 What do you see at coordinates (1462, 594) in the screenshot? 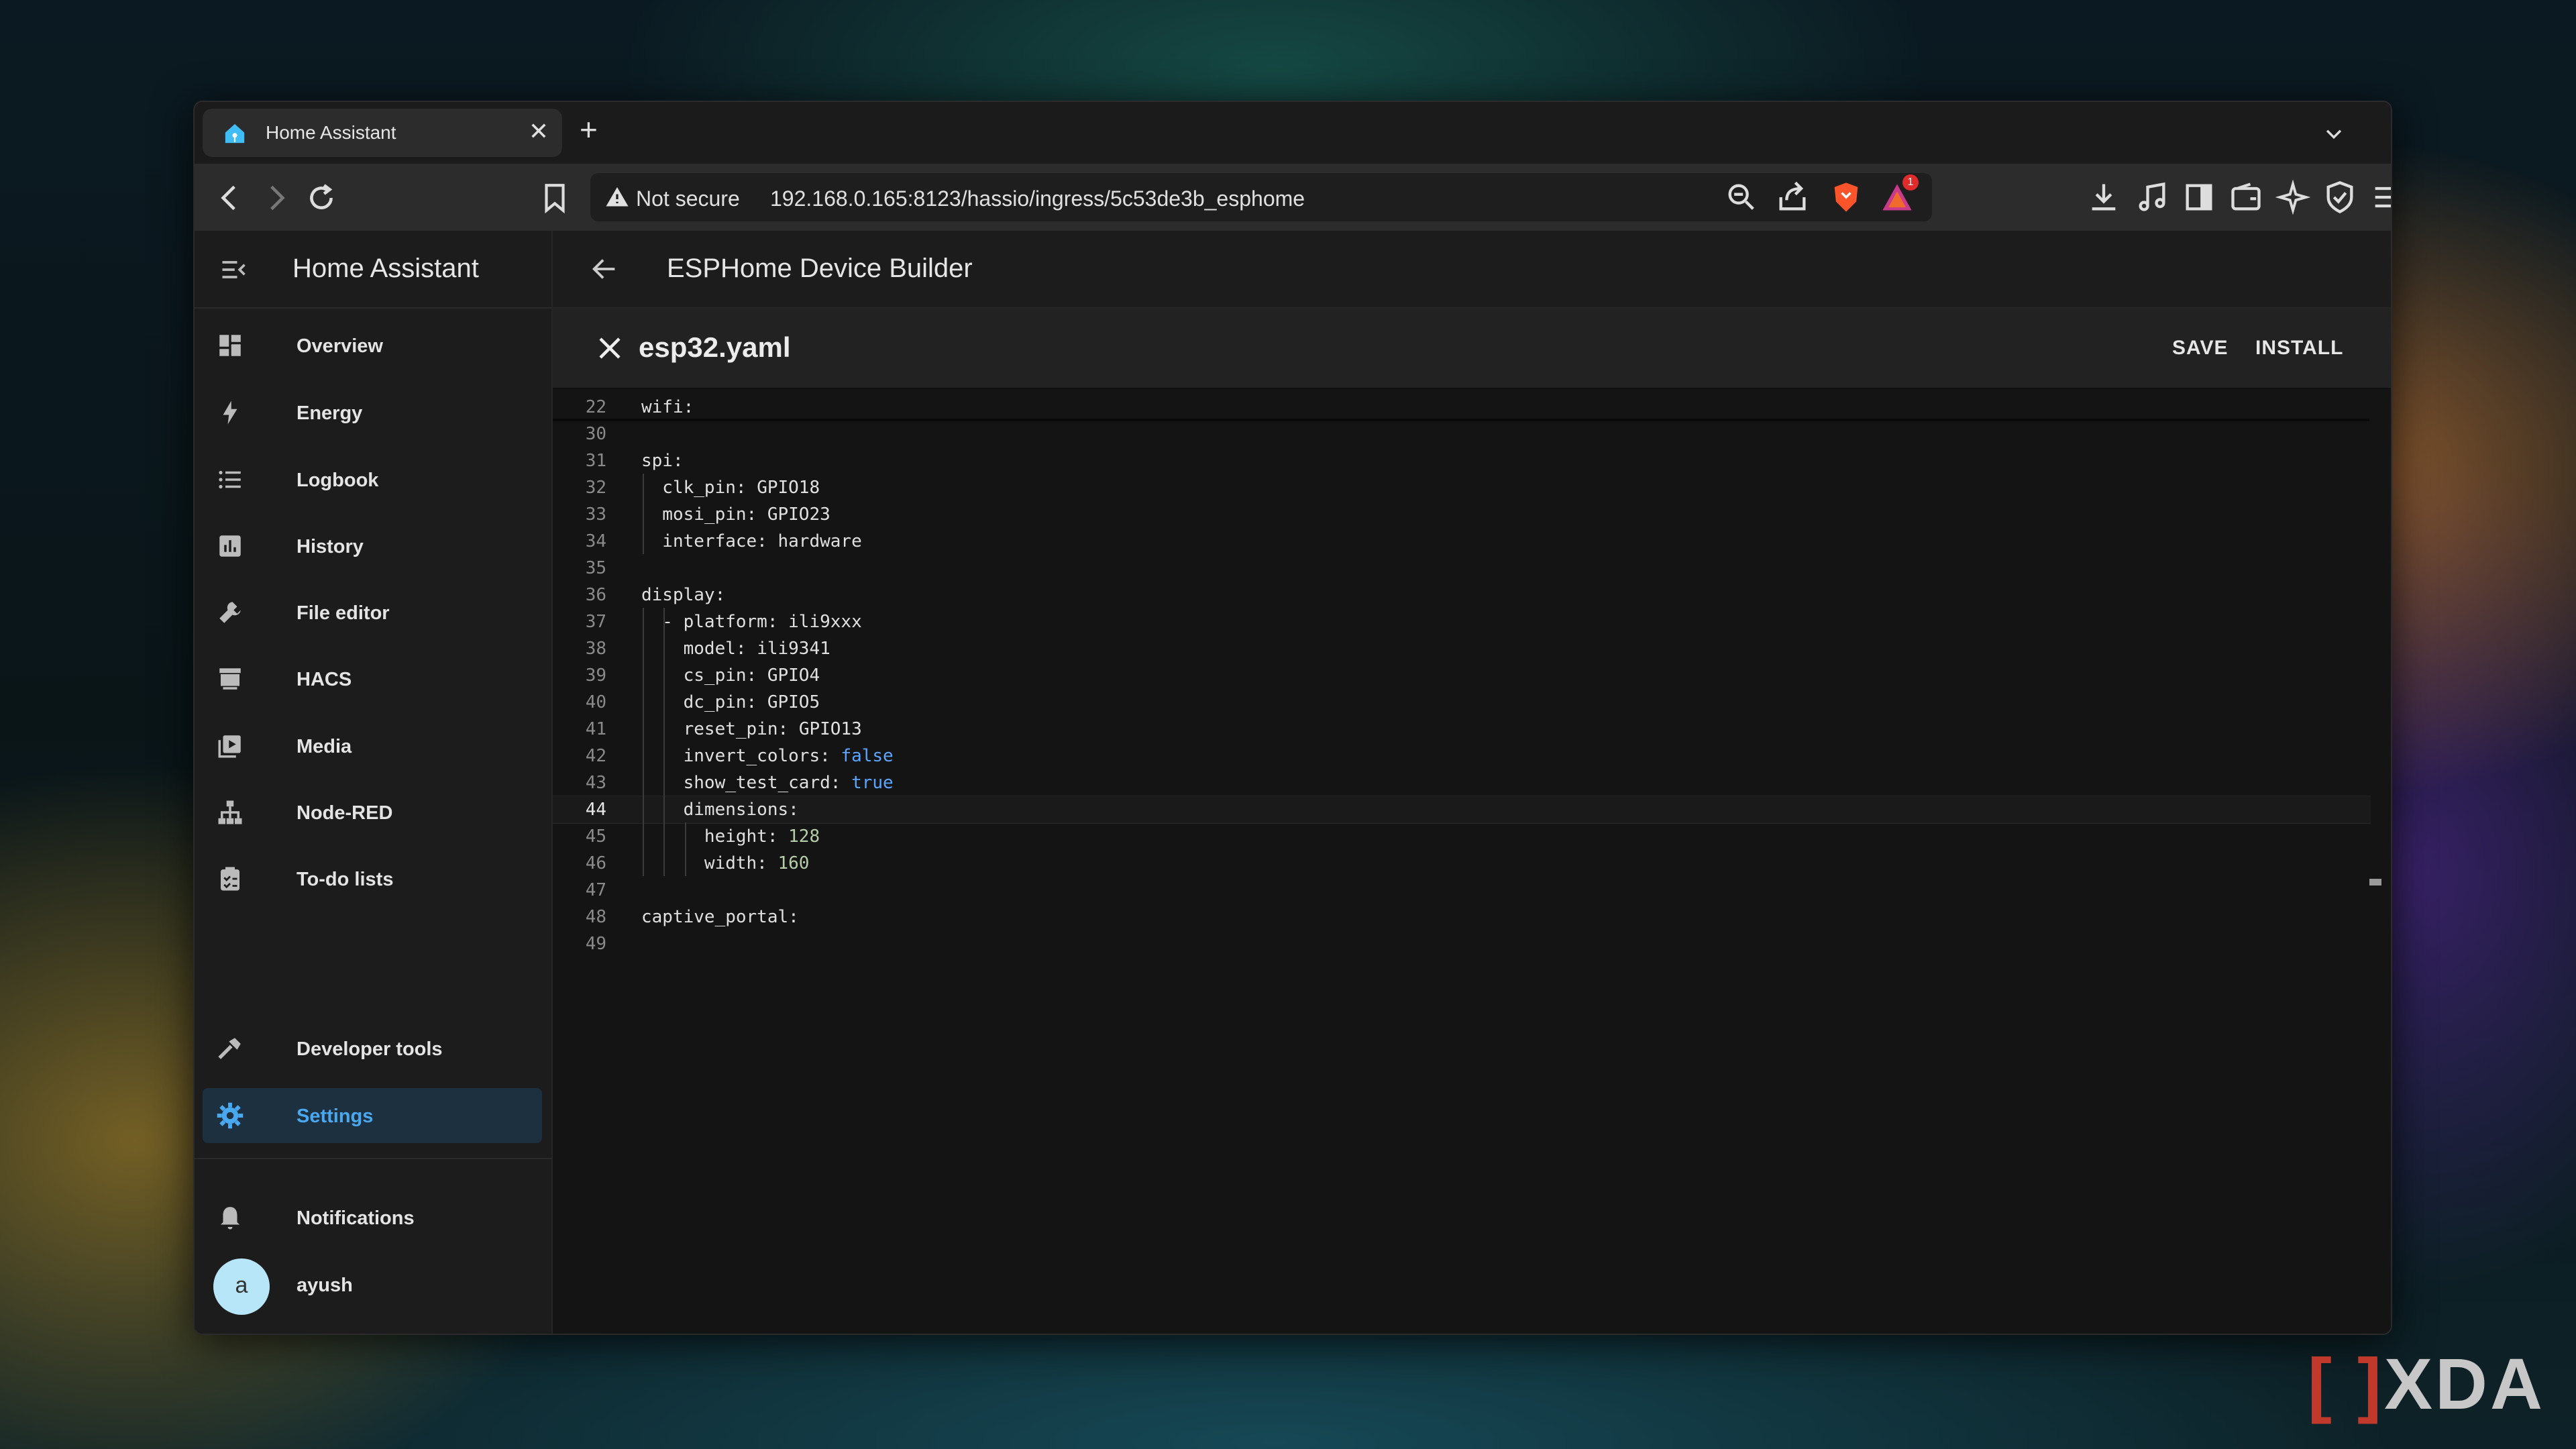
I see `code-line: 36 display:` at bounding box center [1462, 594].